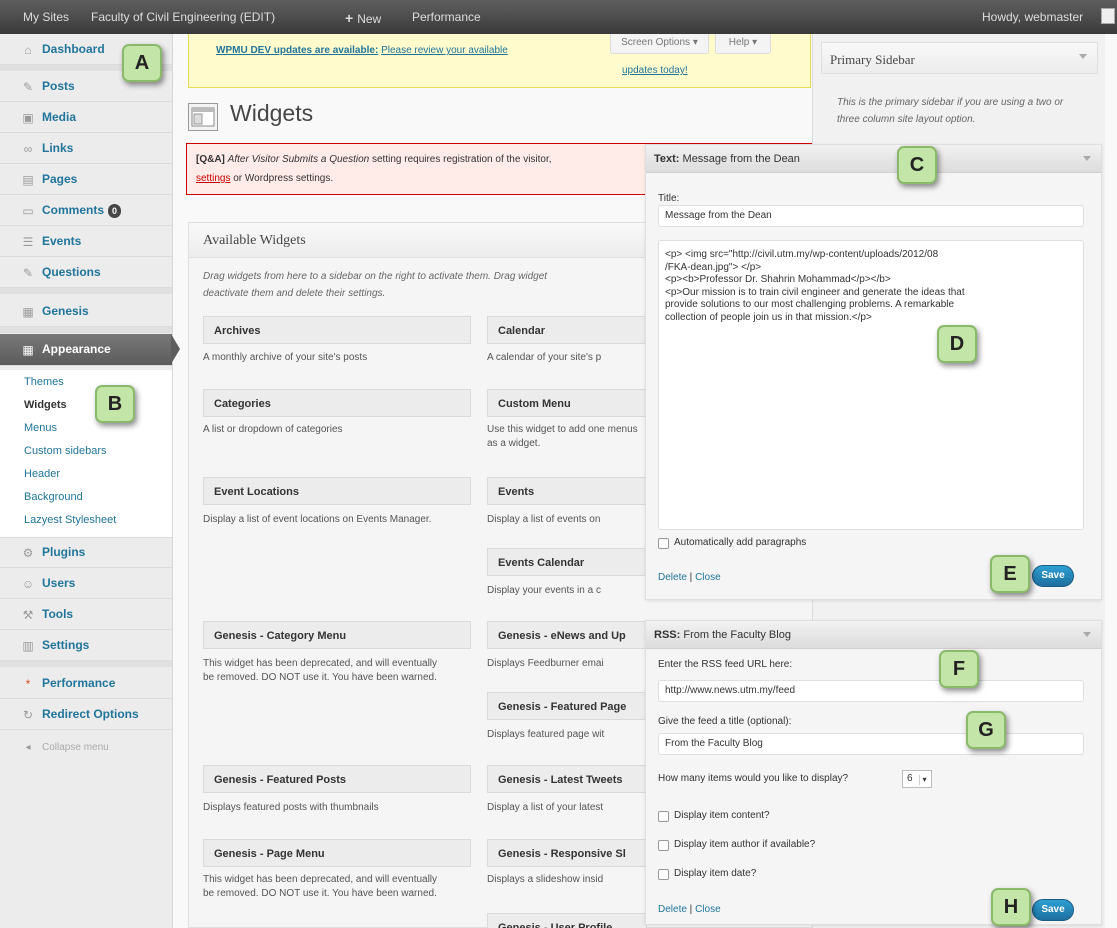 This screenshot has height=928, width=1117. I want to click on new-content-link: + New, so click(363, 18).